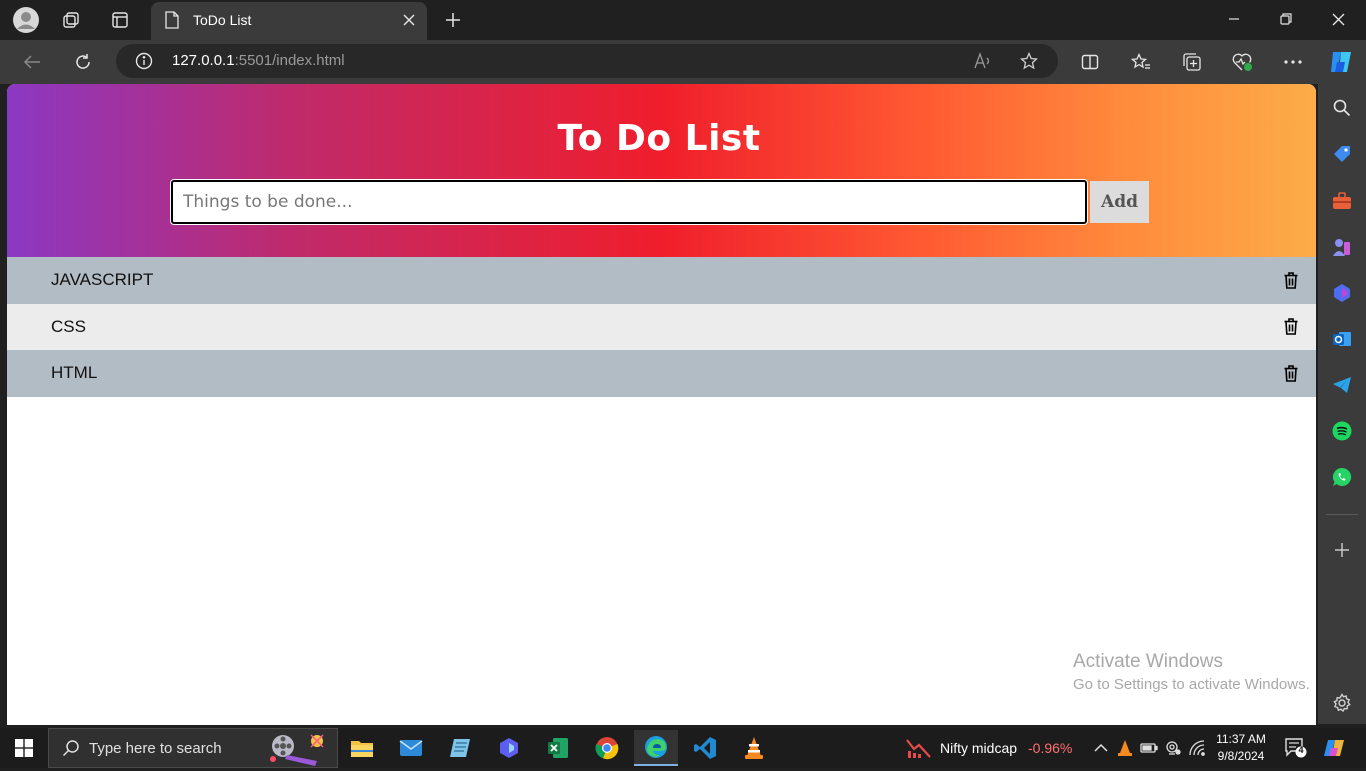  I want to click on chrome-icon, so click(607, 748).